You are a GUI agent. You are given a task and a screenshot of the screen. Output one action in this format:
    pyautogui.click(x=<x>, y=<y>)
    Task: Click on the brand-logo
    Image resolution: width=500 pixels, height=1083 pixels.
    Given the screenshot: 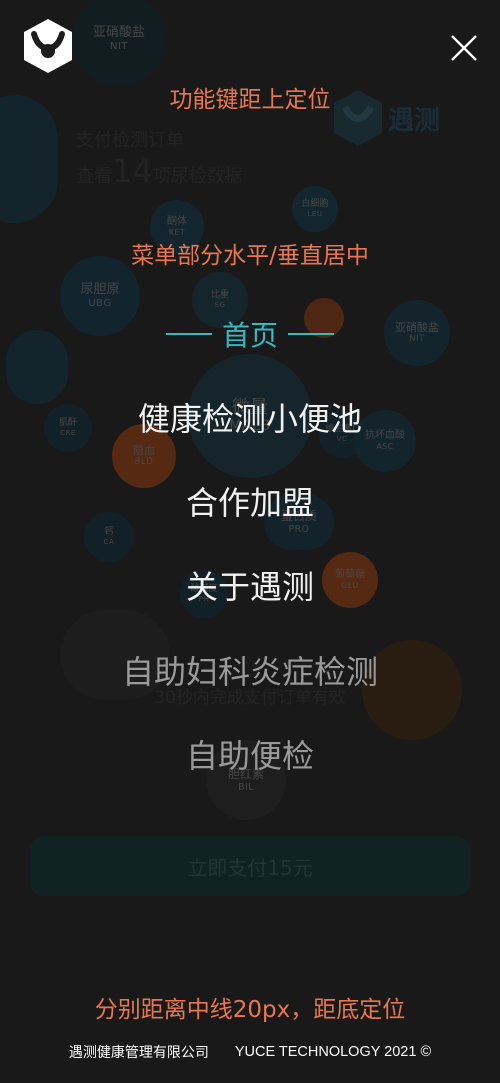 What is the action you would take?
    pyautogui.click(x=48, y=46)
    